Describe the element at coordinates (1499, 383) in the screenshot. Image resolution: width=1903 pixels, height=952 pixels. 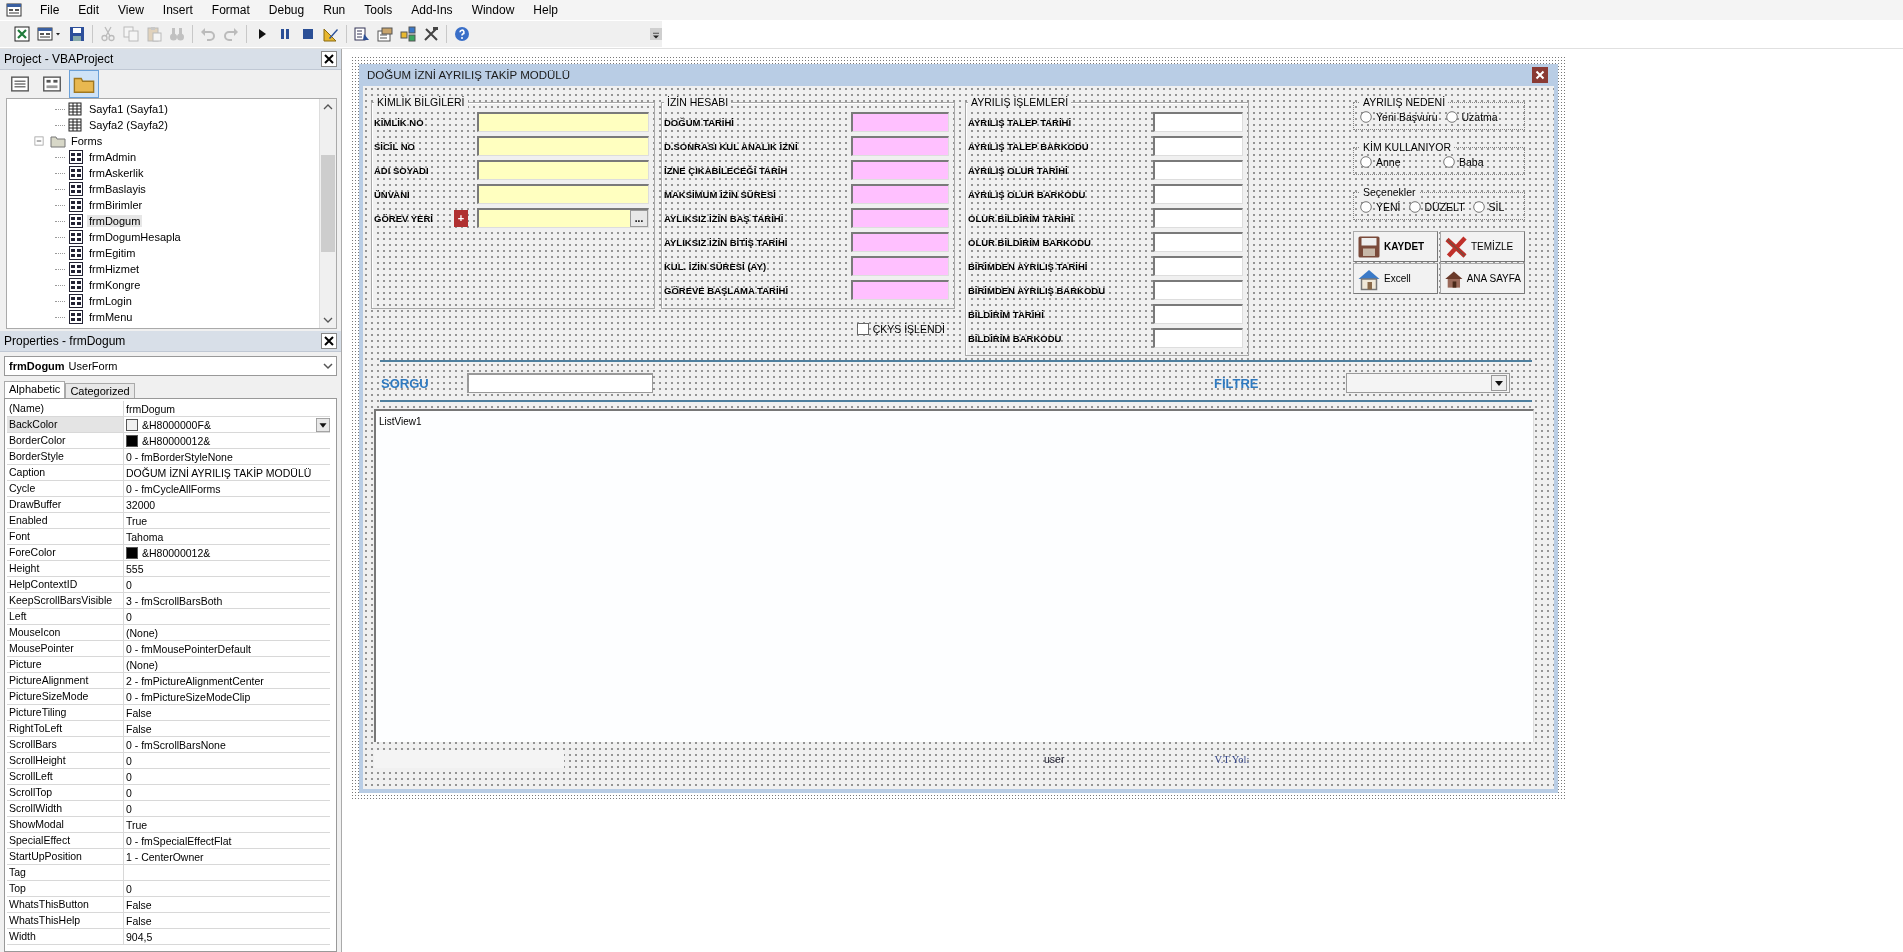
I see `dropdown-icon` at that location.